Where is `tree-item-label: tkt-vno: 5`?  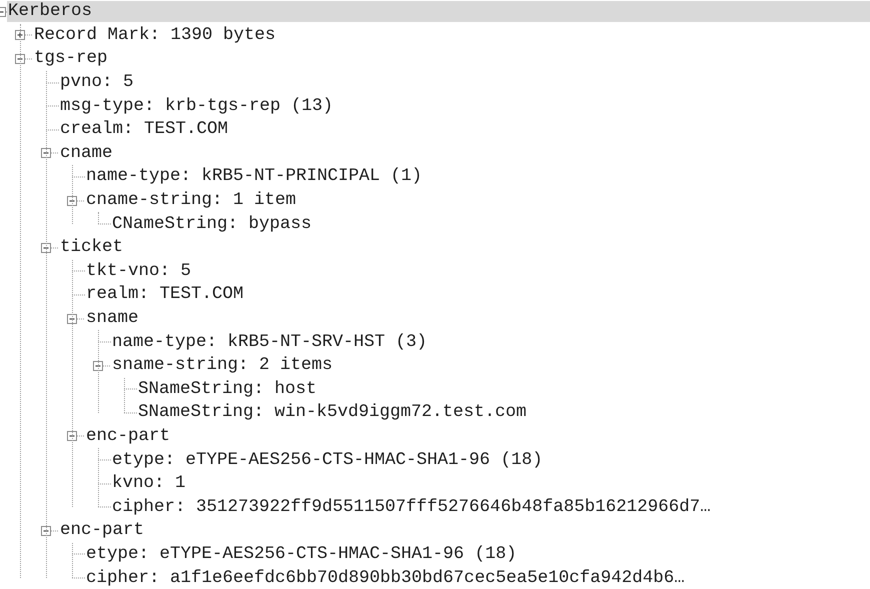
tree-item-label: tkt-vno: 5 is located at coordinates (138, 271).